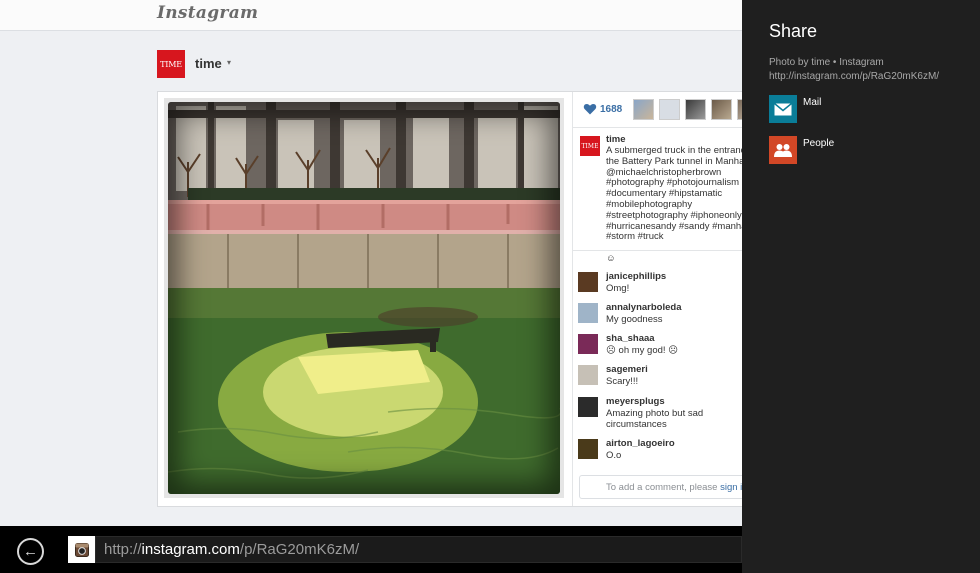  I want to click on people-icon, so click(783, 150).